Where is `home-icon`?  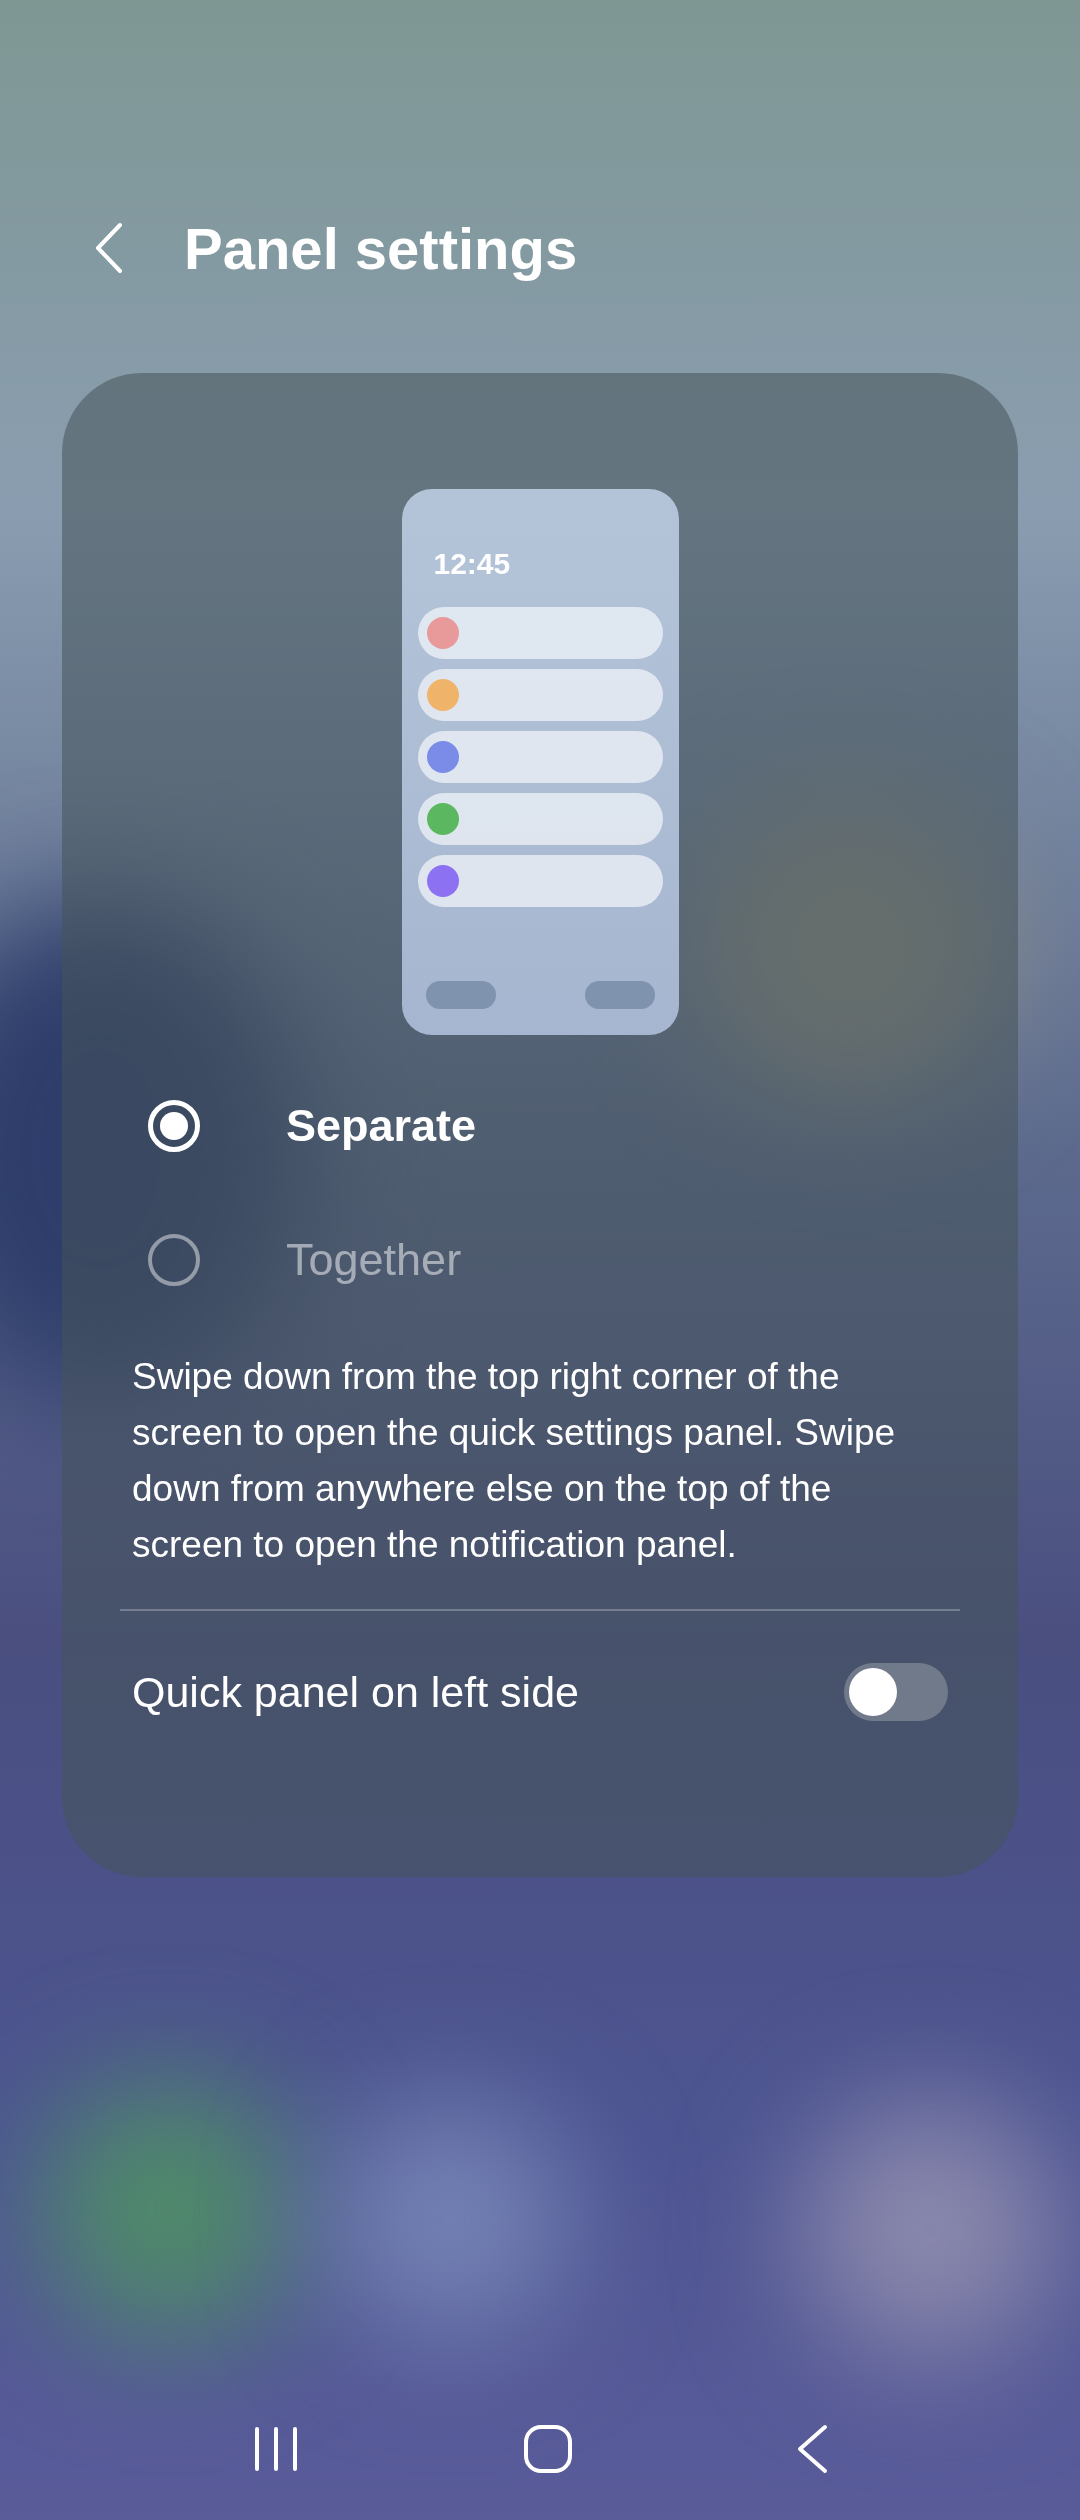 home-icon is located at coordinates (548, 2449).